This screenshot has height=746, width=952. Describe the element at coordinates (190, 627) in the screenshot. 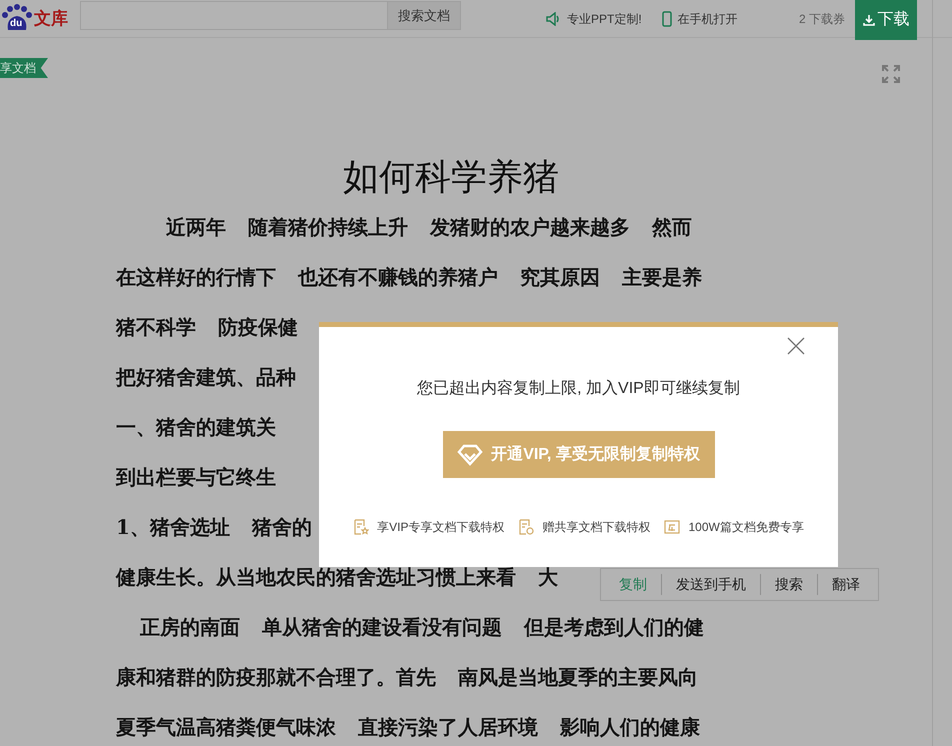

I see `body-text: 正房的南面` at that location.